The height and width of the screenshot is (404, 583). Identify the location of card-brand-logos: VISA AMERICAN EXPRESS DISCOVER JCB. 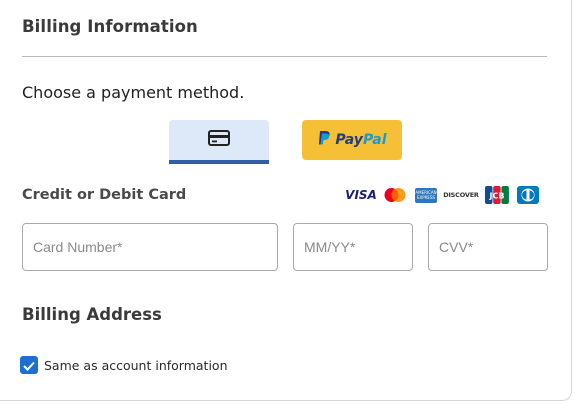
(446, 195).